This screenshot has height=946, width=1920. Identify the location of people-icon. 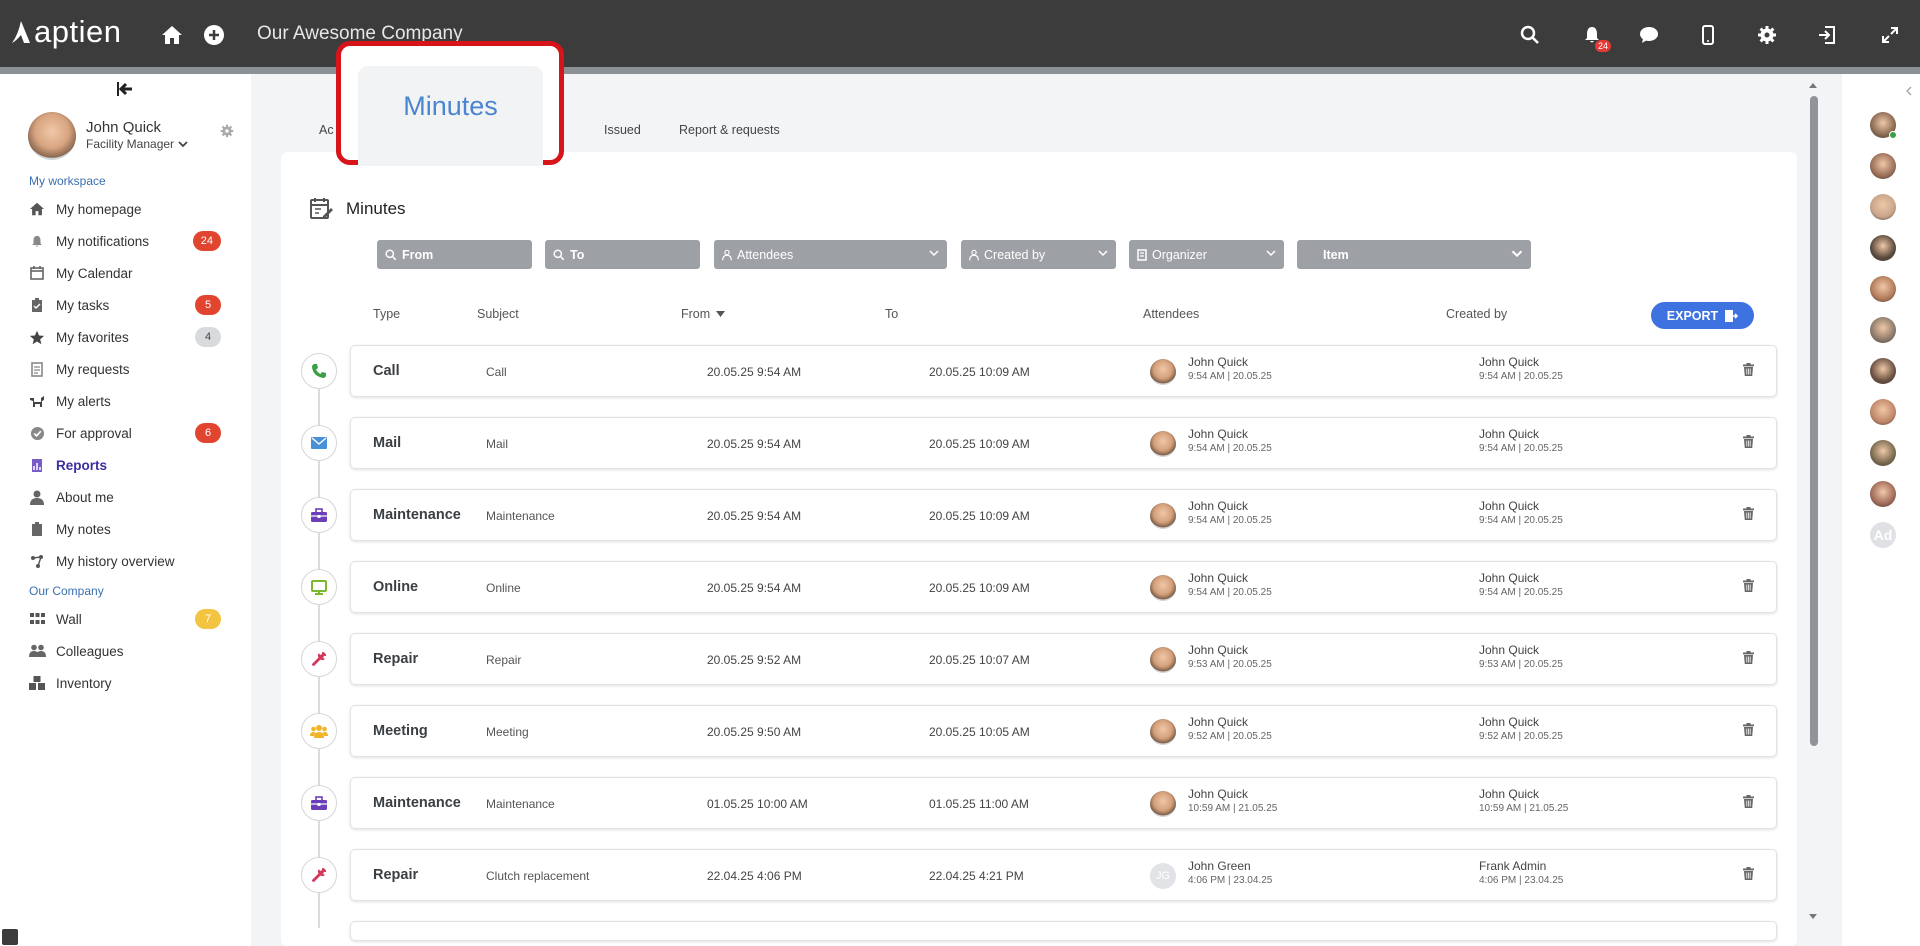
(37, 651).